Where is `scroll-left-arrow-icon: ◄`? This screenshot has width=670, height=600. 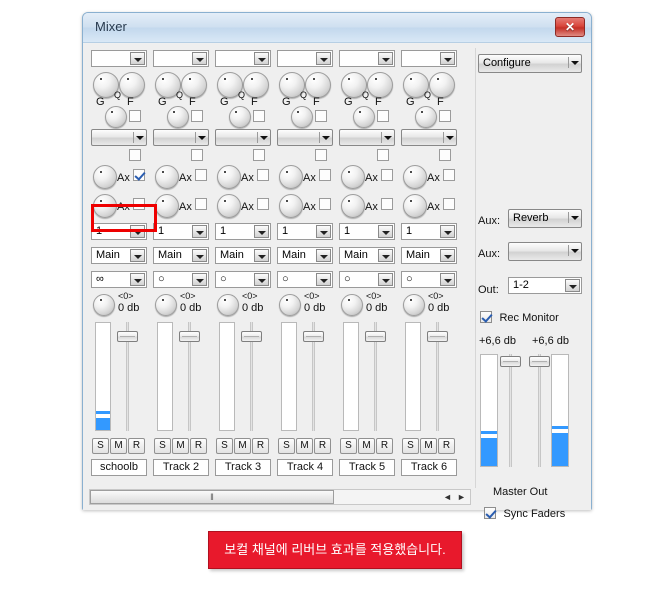
scroll-left-arrow-icon: ◄ is located at coordinates (447, 497).